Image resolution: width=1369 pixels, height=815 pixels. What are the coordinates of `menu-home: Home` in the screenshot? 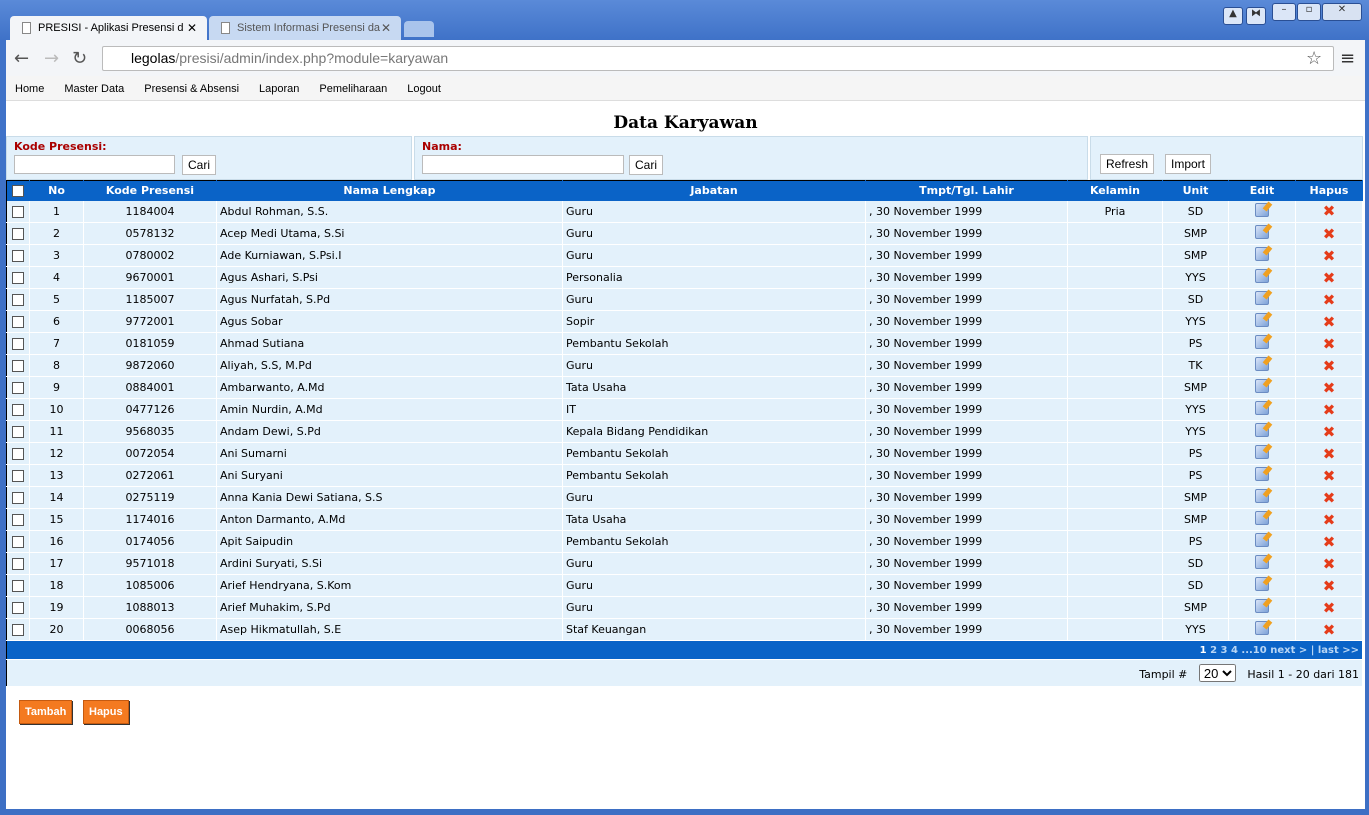 It's located at (29, 91).